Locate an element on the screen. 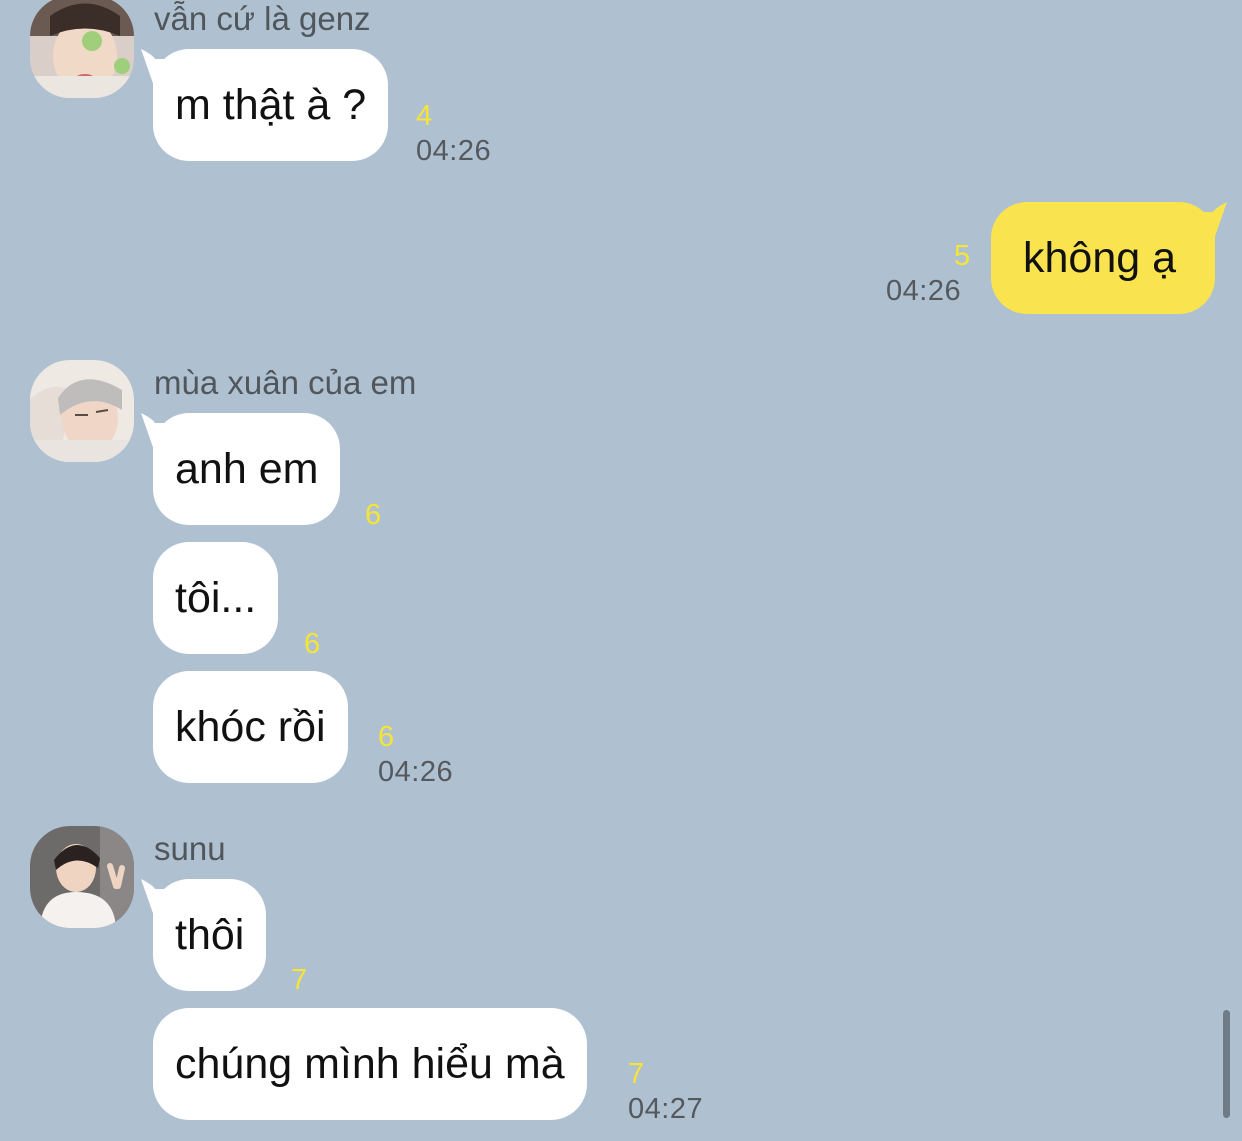 This screenshot has height=1141, width=1242. avatar-photo-genz-icon is located at coordinates (82, 49).